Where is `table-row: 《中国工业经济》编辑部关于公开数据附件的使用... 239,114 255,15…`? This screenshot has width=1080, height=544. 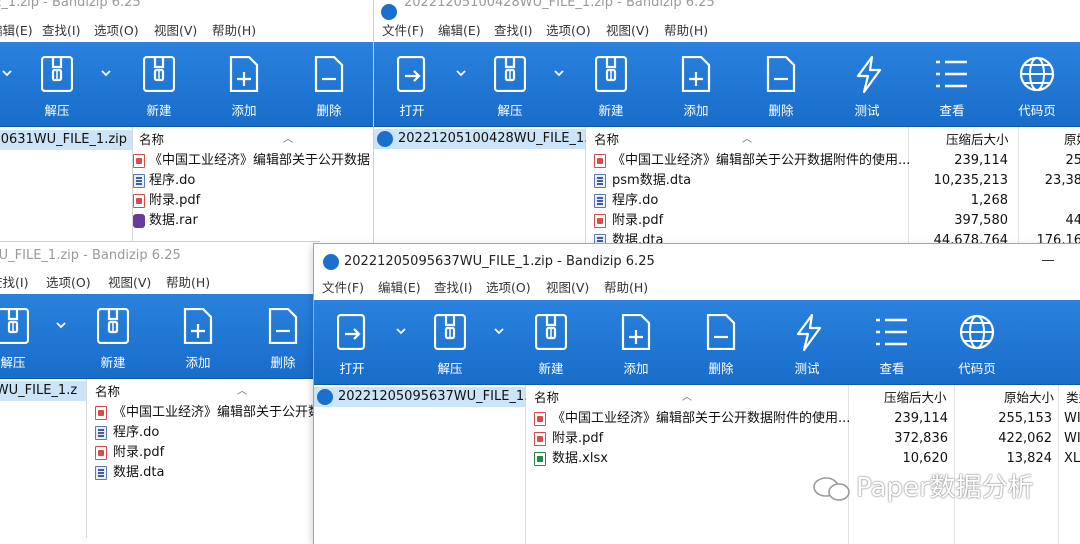
table-row: 《中国工业经济》编辑部关于公开数据附件的使用... 239,114 255,15… is located at coordinates (803, 419).